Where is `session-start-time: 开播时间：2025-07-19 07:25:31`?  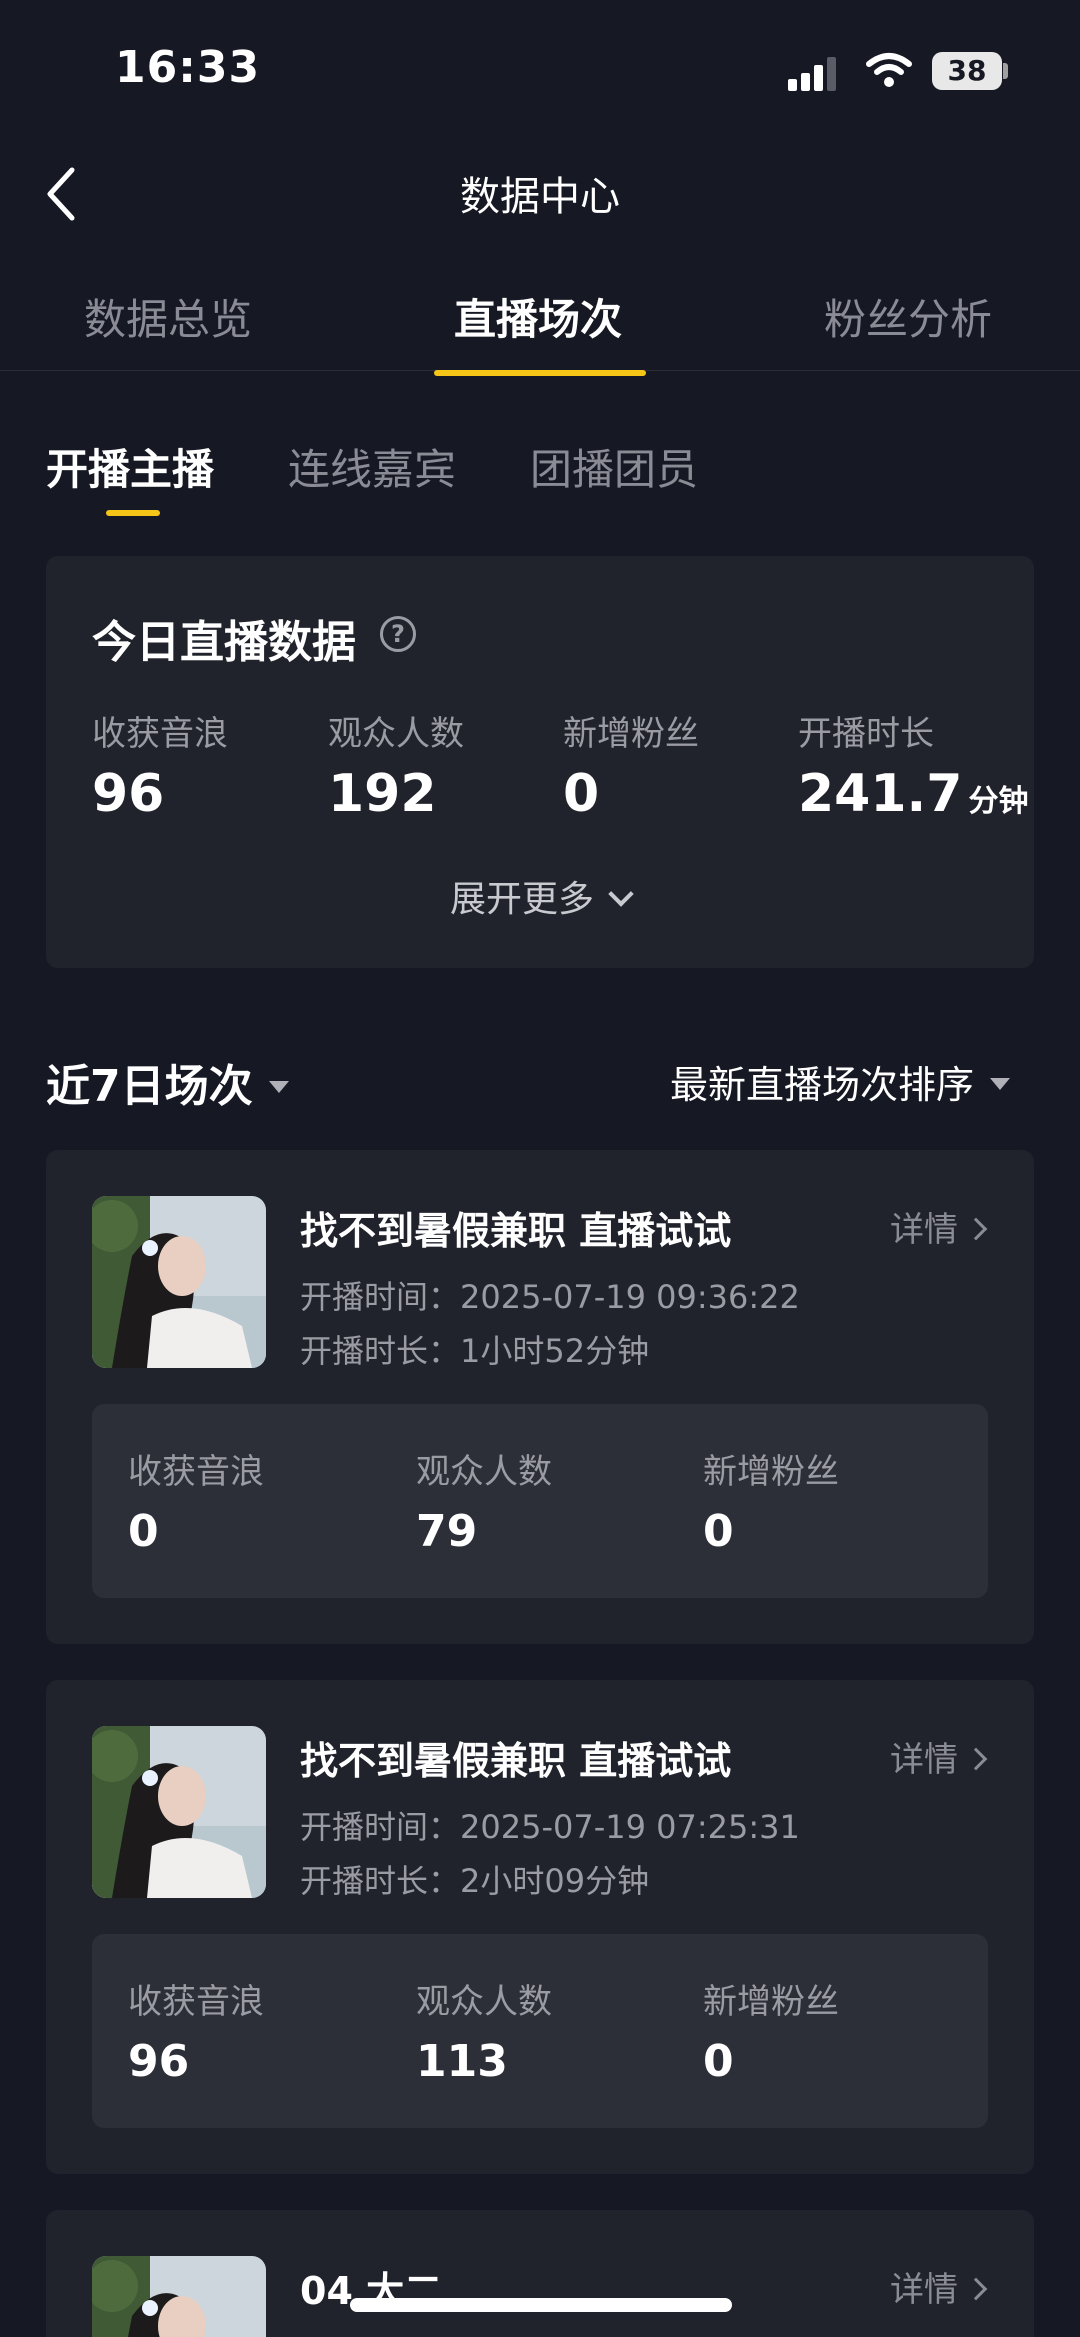 session-start-time: 开播时间：2025-07-19 07:25:31 is located at coordinates (550, 1827).